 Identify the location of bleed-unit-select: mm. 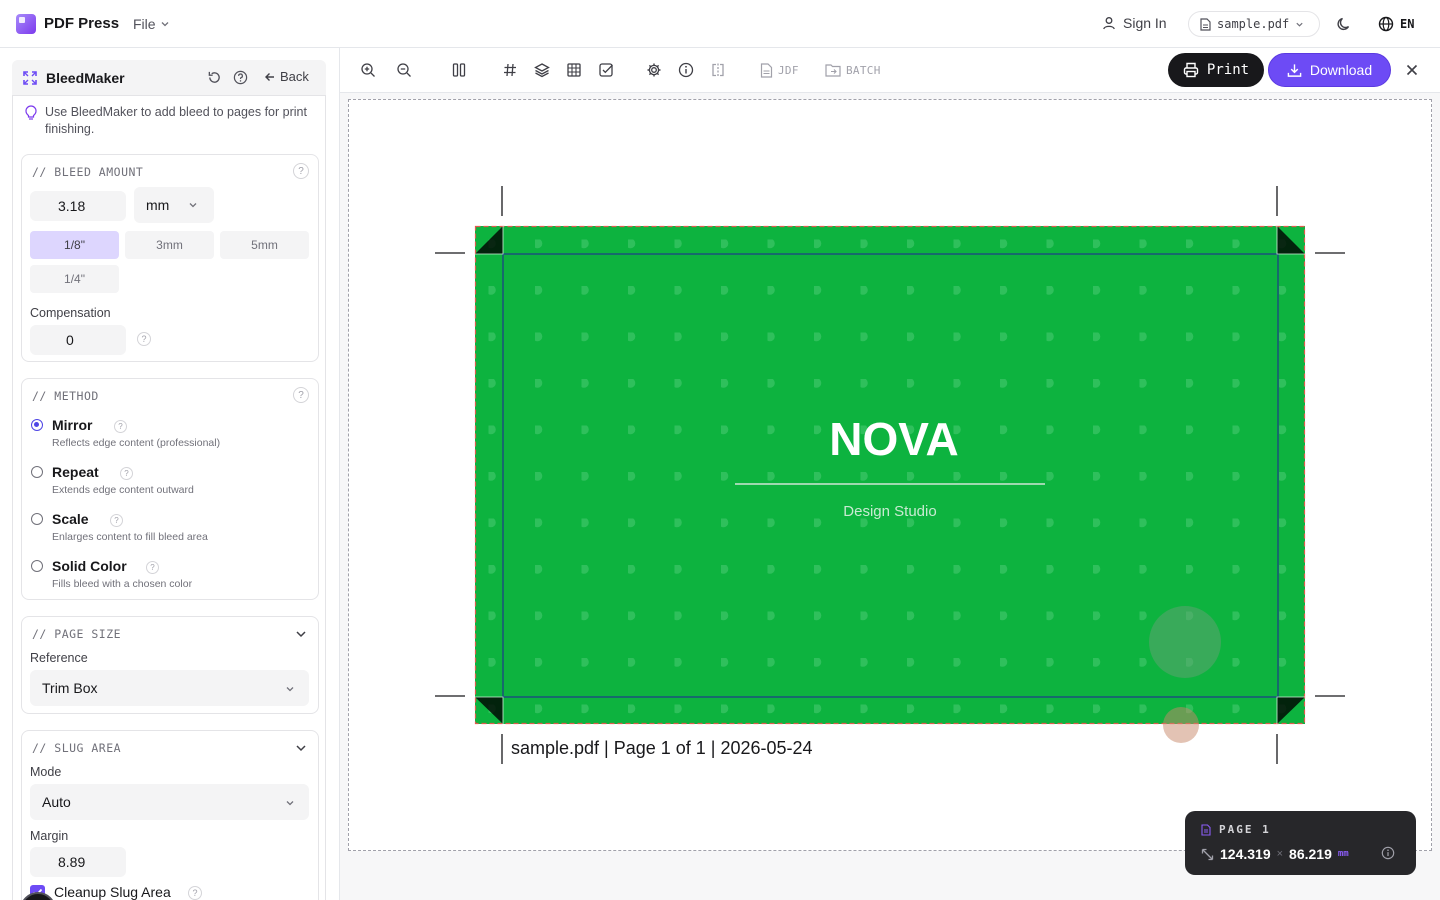
(174, 205).